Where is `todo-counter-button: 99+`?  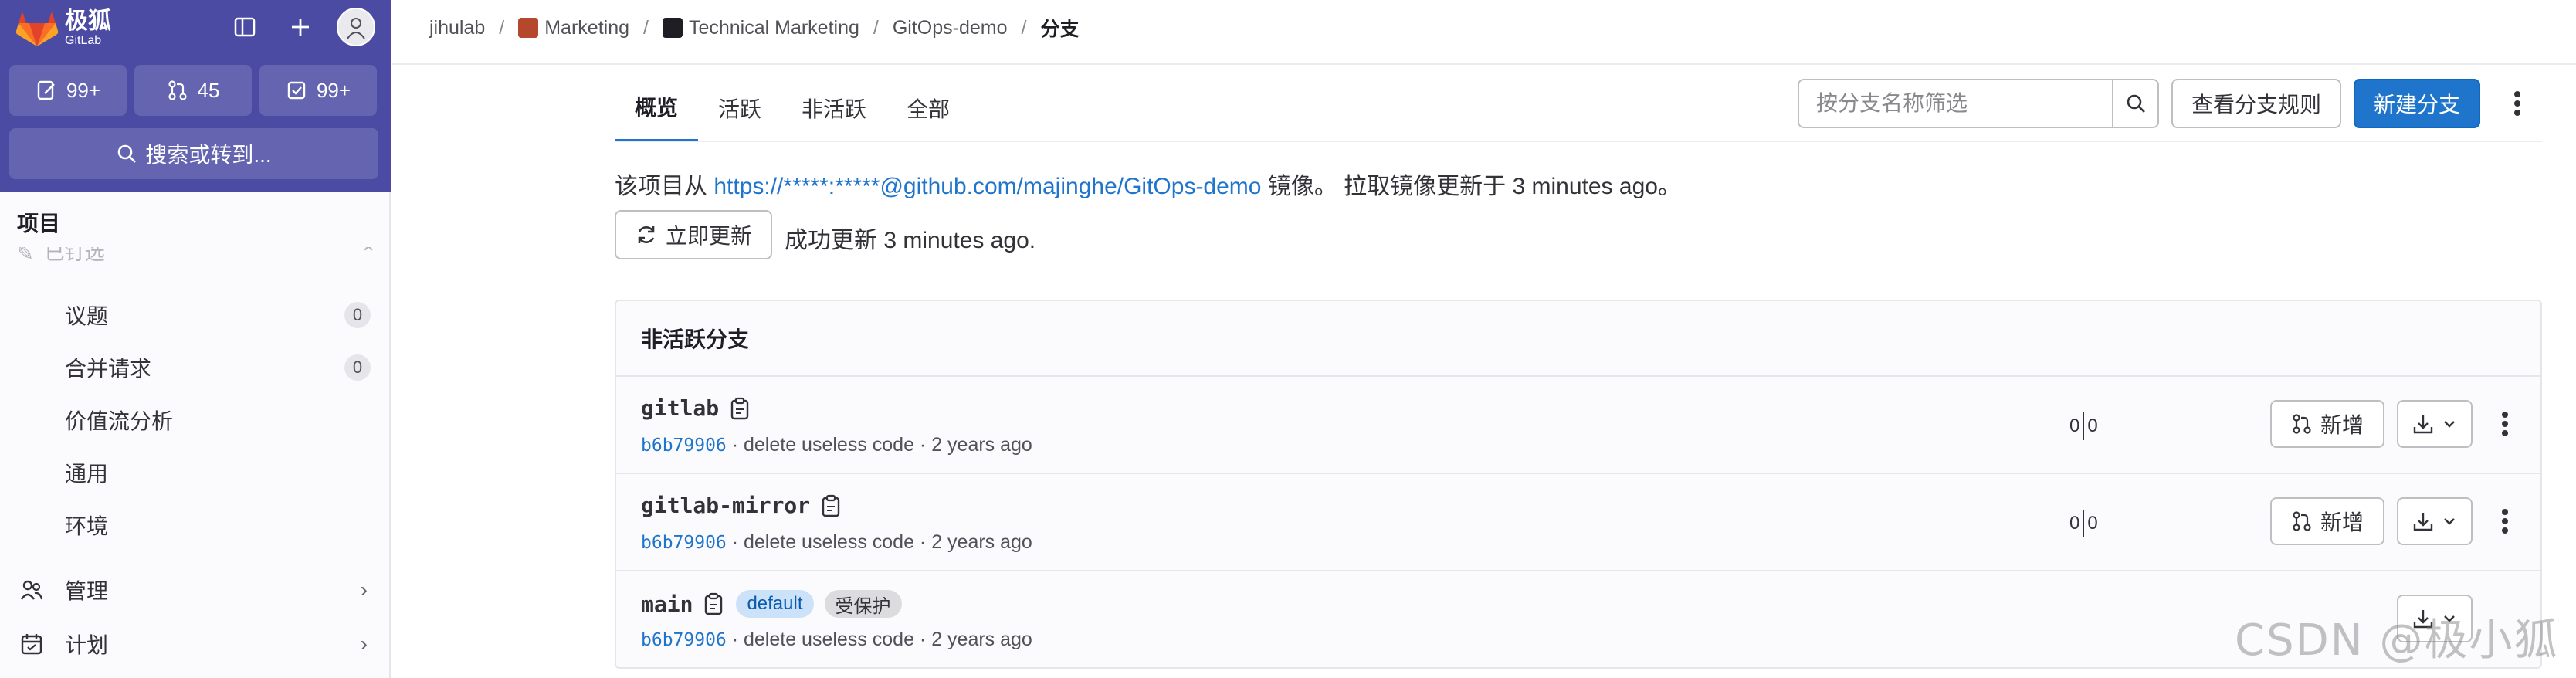 todo-counter-button: 99+ is located at coordinates (318, 90).